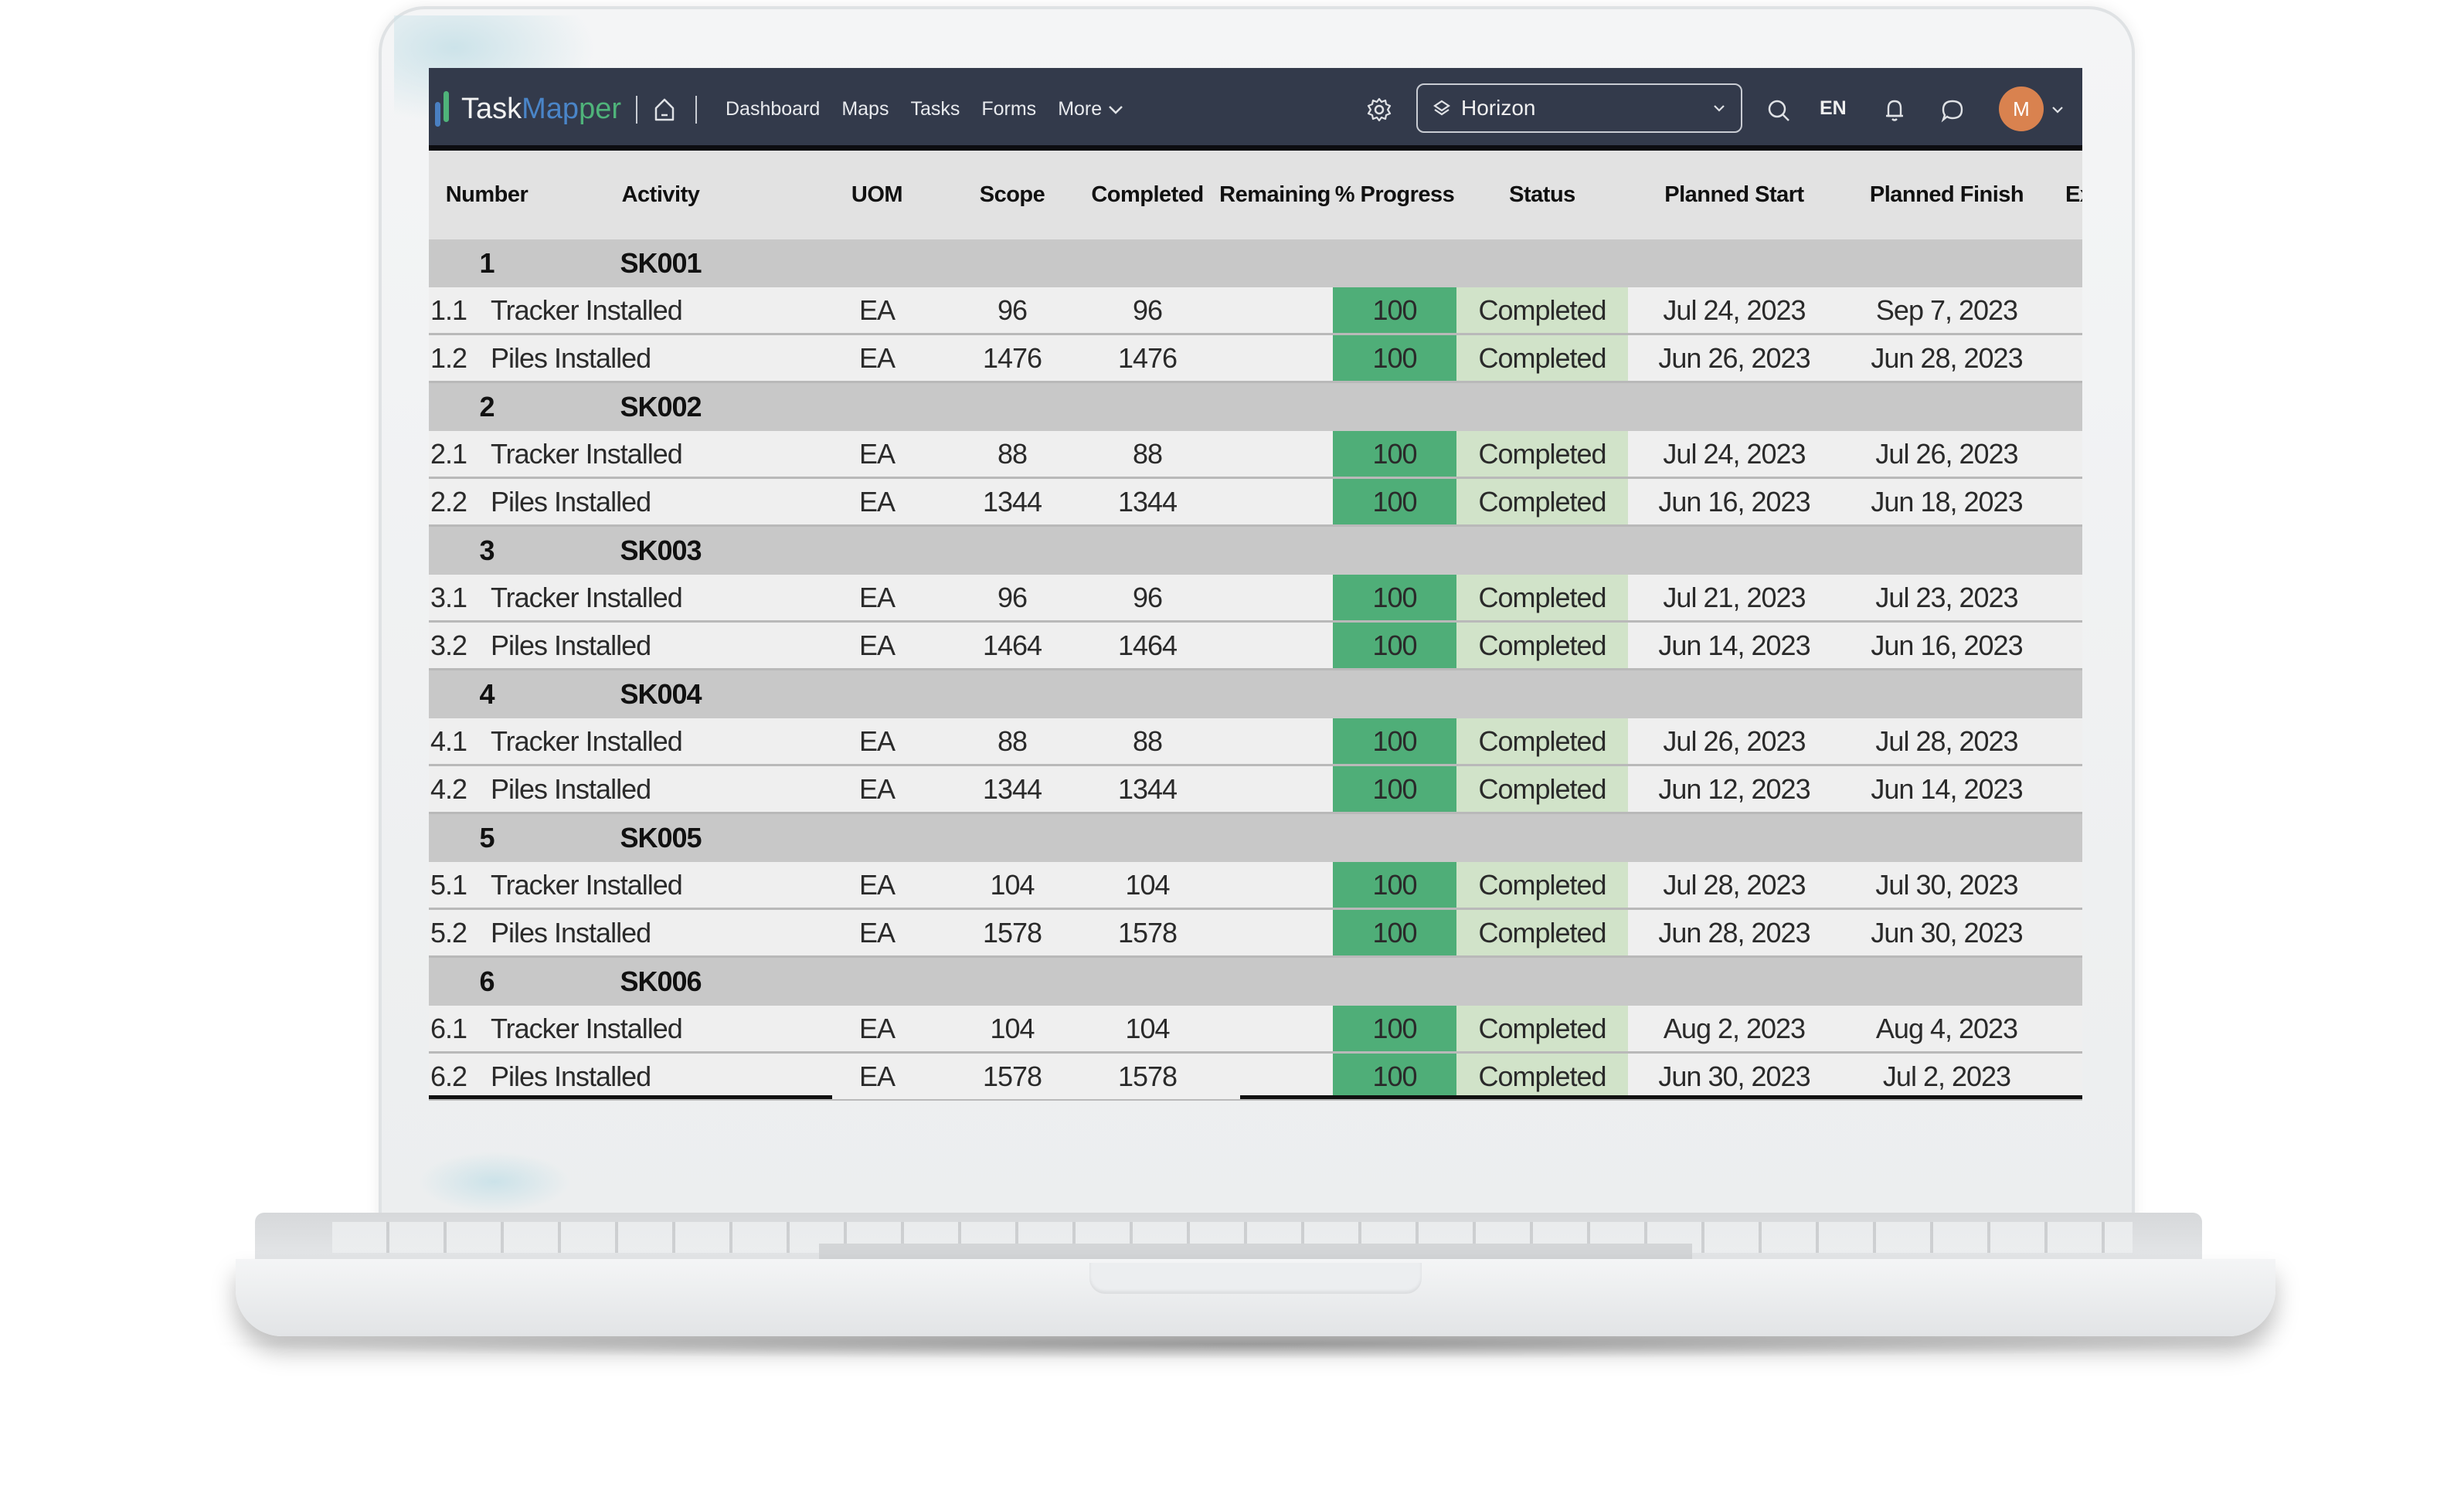 Image resolution: width=2464 pixels, height=1500 pixels. What do you see at coordinates (587, 310) in the screenshot?
I see `cell-activity: Tracker Installed` at bounding box center [587, 310].